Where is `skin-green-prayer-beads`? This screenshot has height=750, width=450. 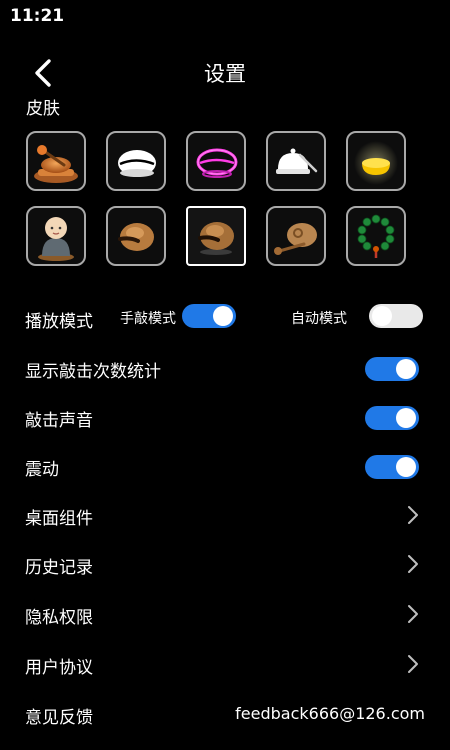
skin-green-prayer-beads is located at coordinates (376, 236).